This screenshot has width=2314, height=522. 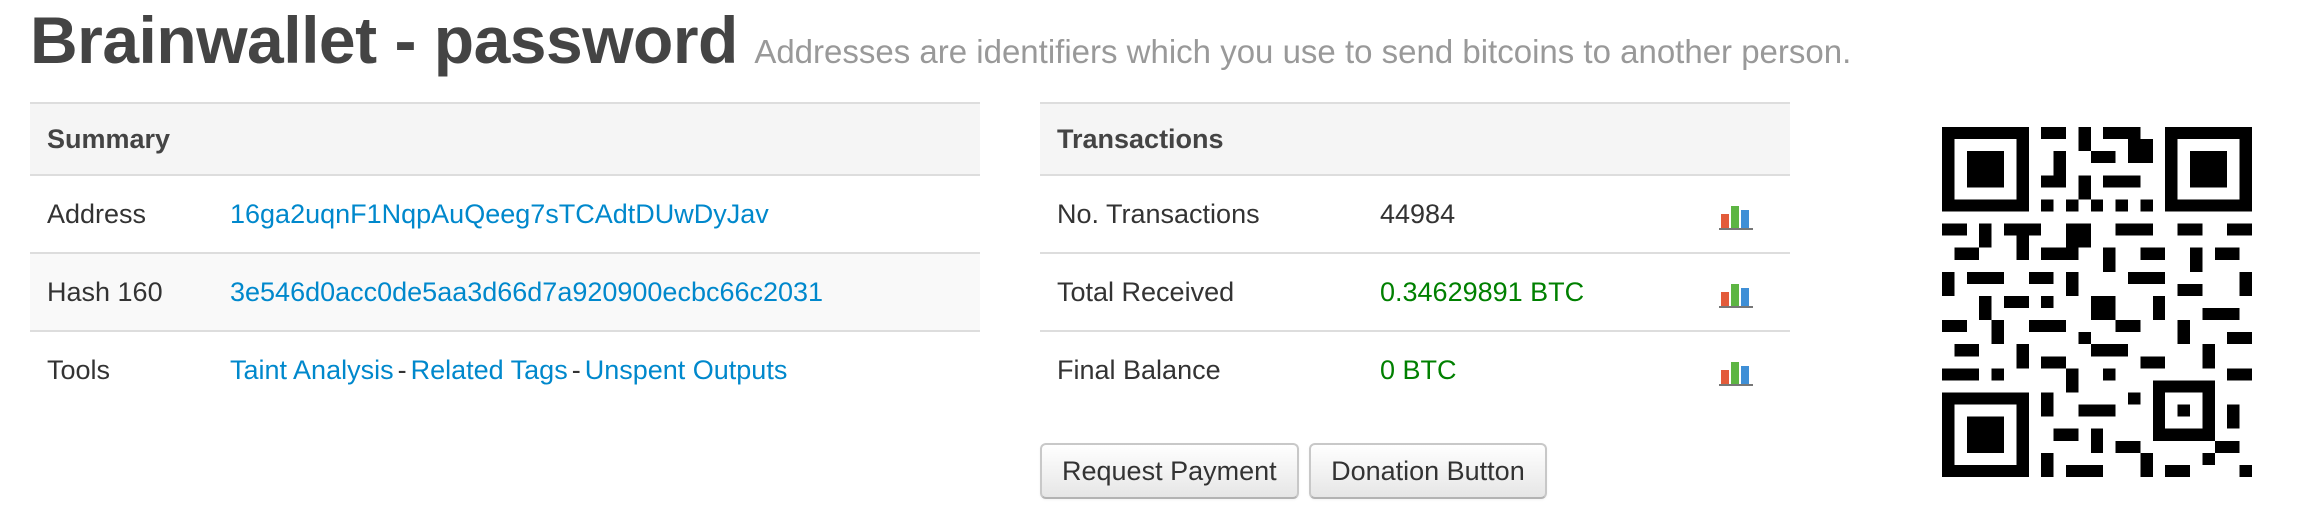 What do you see at coordinates (1985, 169) in the screenshot?
I see `qr-finder-top-left` at bounding box center [1985, 169].